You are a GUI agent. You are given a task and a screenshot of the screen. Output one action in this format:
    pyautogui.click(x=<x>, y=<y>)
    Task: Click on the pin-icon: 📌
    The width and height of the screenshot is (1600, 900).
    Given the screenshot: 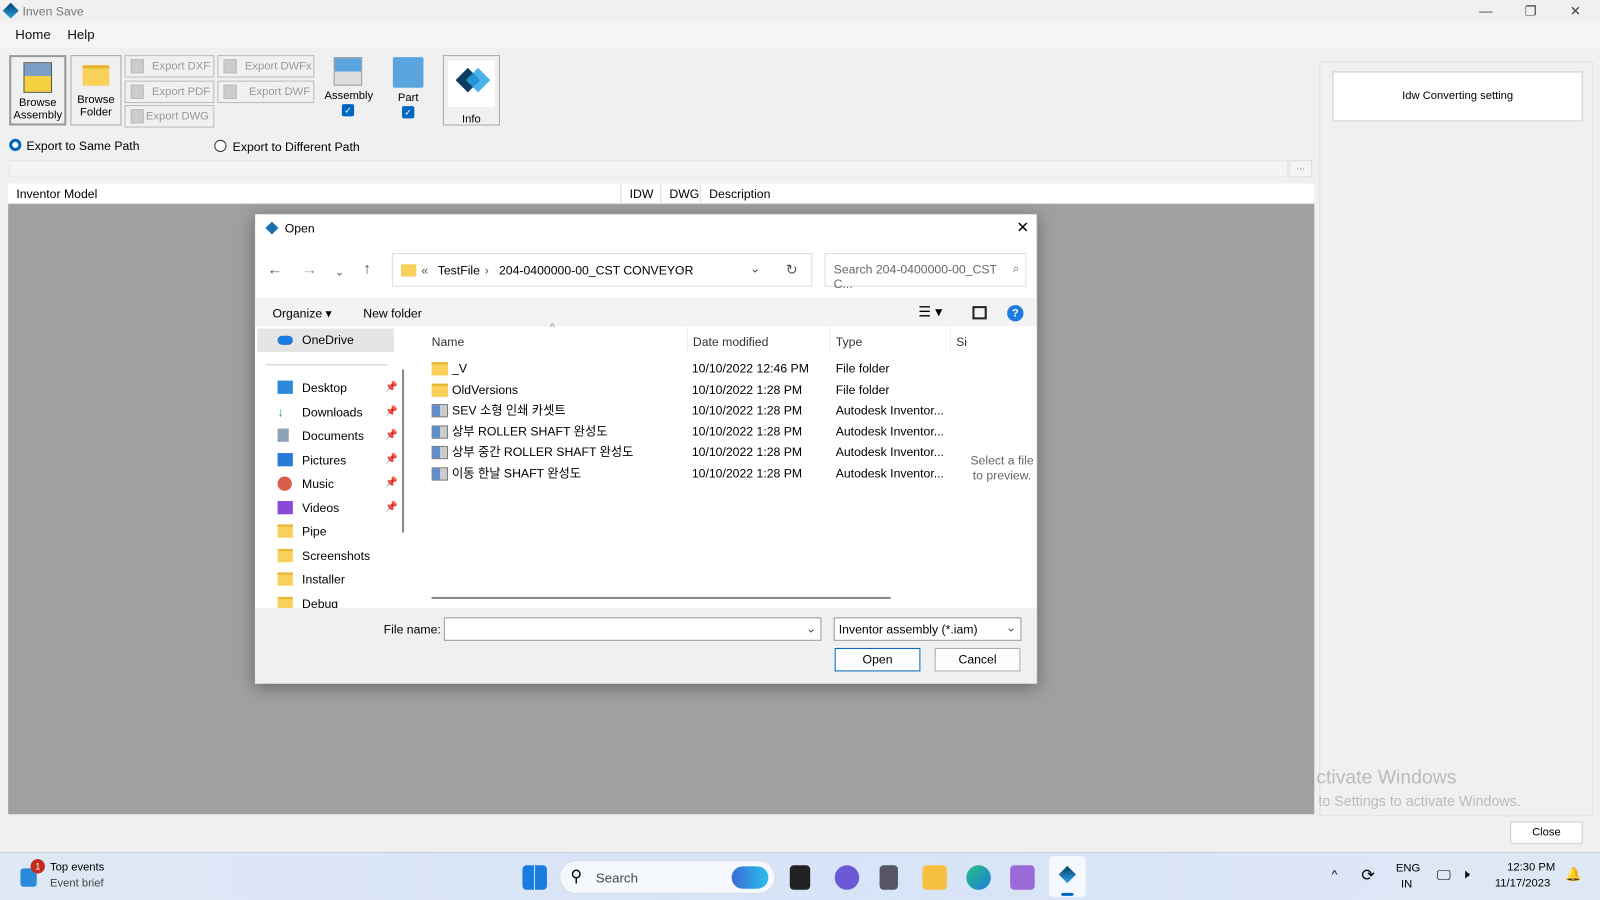 What is the action you would take?
    pyautogui.click(x=391, y=460)
    